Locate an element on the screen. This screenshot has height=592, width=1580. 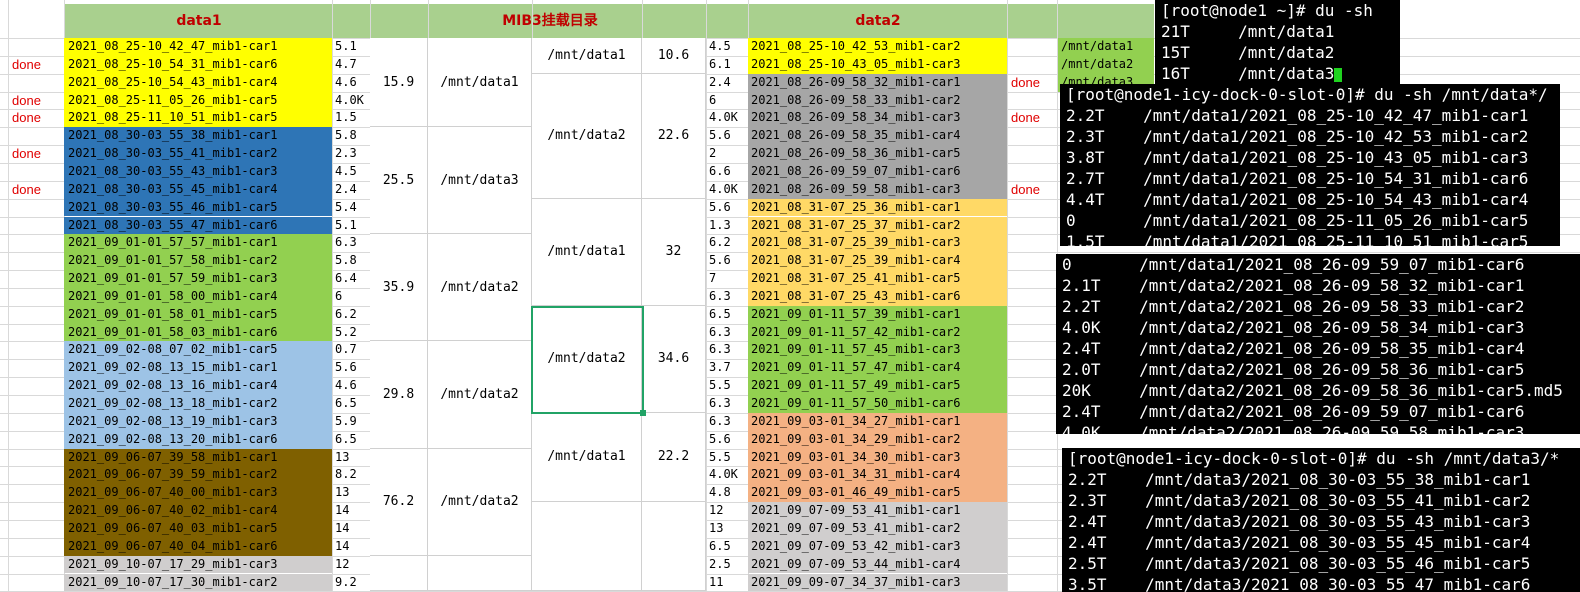
left-file-size: 8.2 is located at coordinates (351, 475).